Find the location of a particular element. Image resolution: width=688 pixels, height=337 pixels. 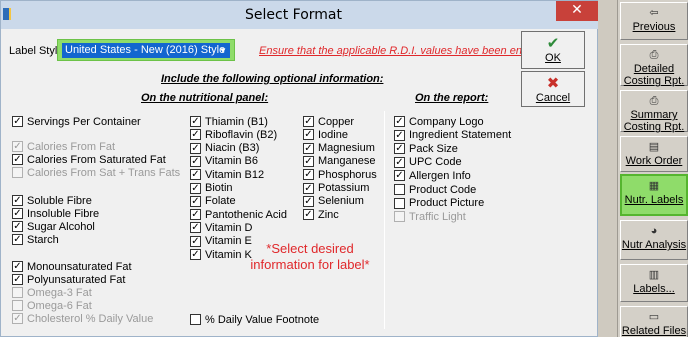

checkbox-vitamin-k: ✓ Vitamin K is located at coordinates (221, 254).